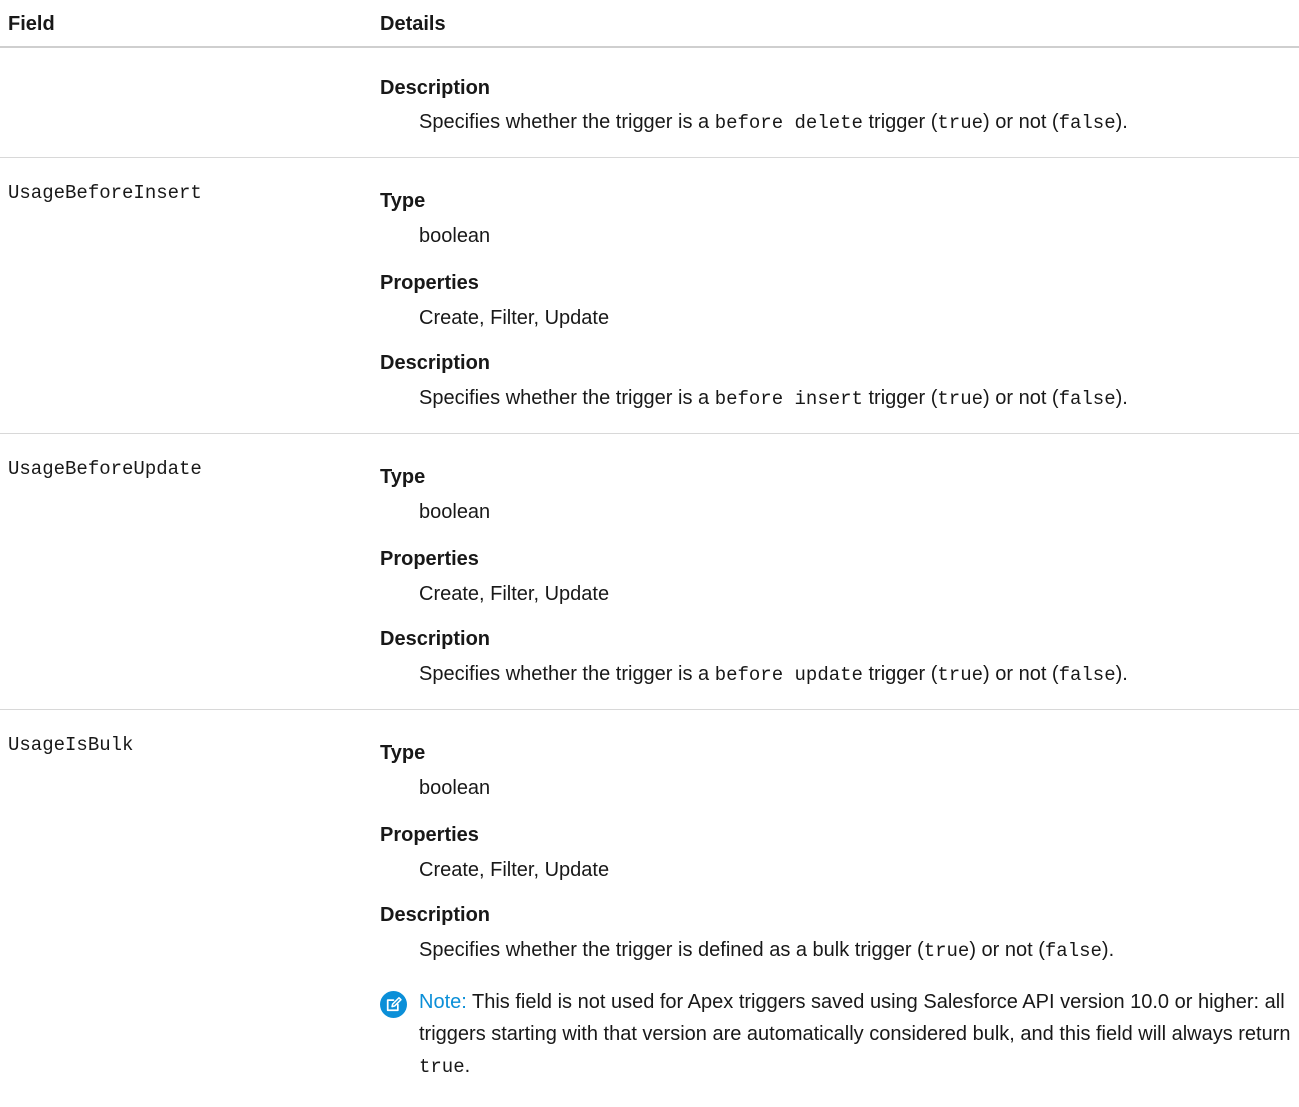 The image size is (1299, 1107). I want to click on code-text: before delete, so click(788, 123).